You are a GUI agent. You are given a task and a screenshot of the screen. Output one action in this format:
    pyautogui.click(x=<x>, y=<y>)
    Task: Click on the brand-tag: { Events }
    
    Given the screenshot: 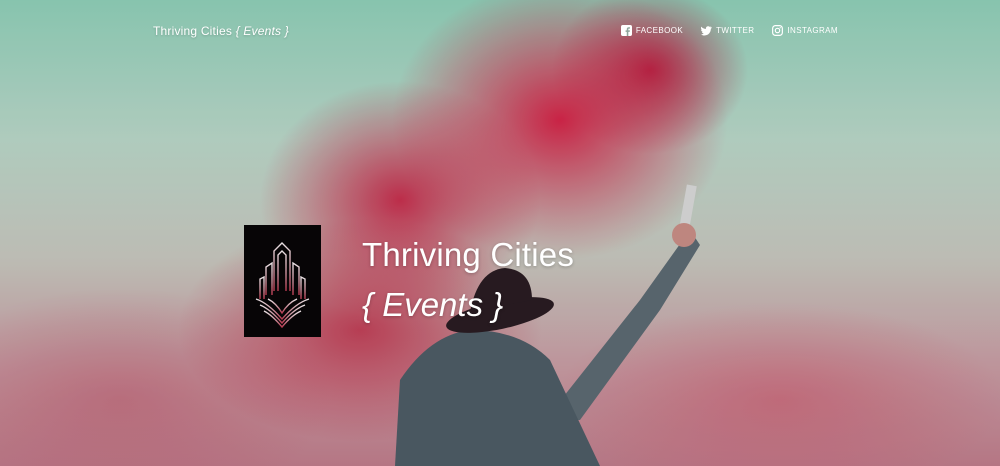 What is the action you would take?
    pyautogui.click(x=262, y=31)
    